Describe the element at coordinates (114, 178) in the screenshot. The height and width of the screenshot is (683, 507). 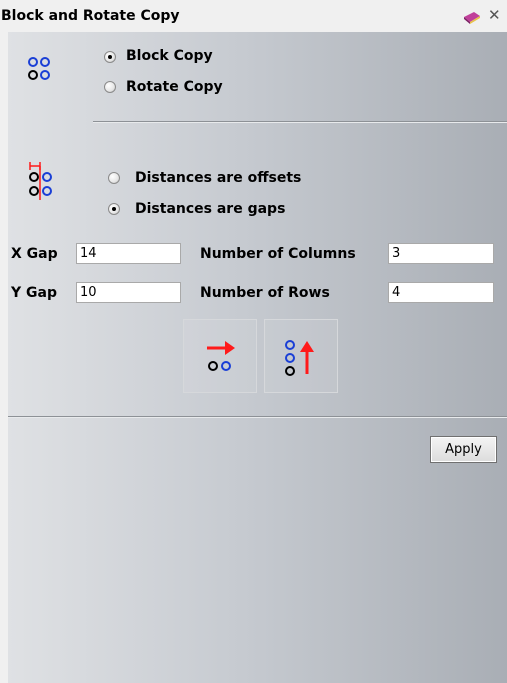
I see `offsets-radio` at that location.